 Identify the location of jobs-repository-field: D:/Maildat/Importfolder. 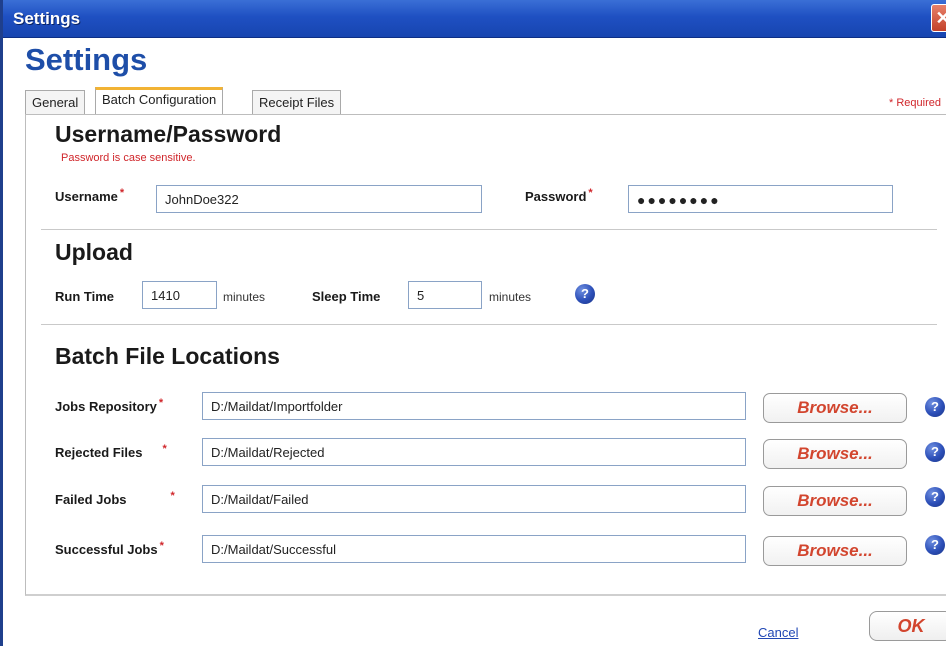
(474, 406).